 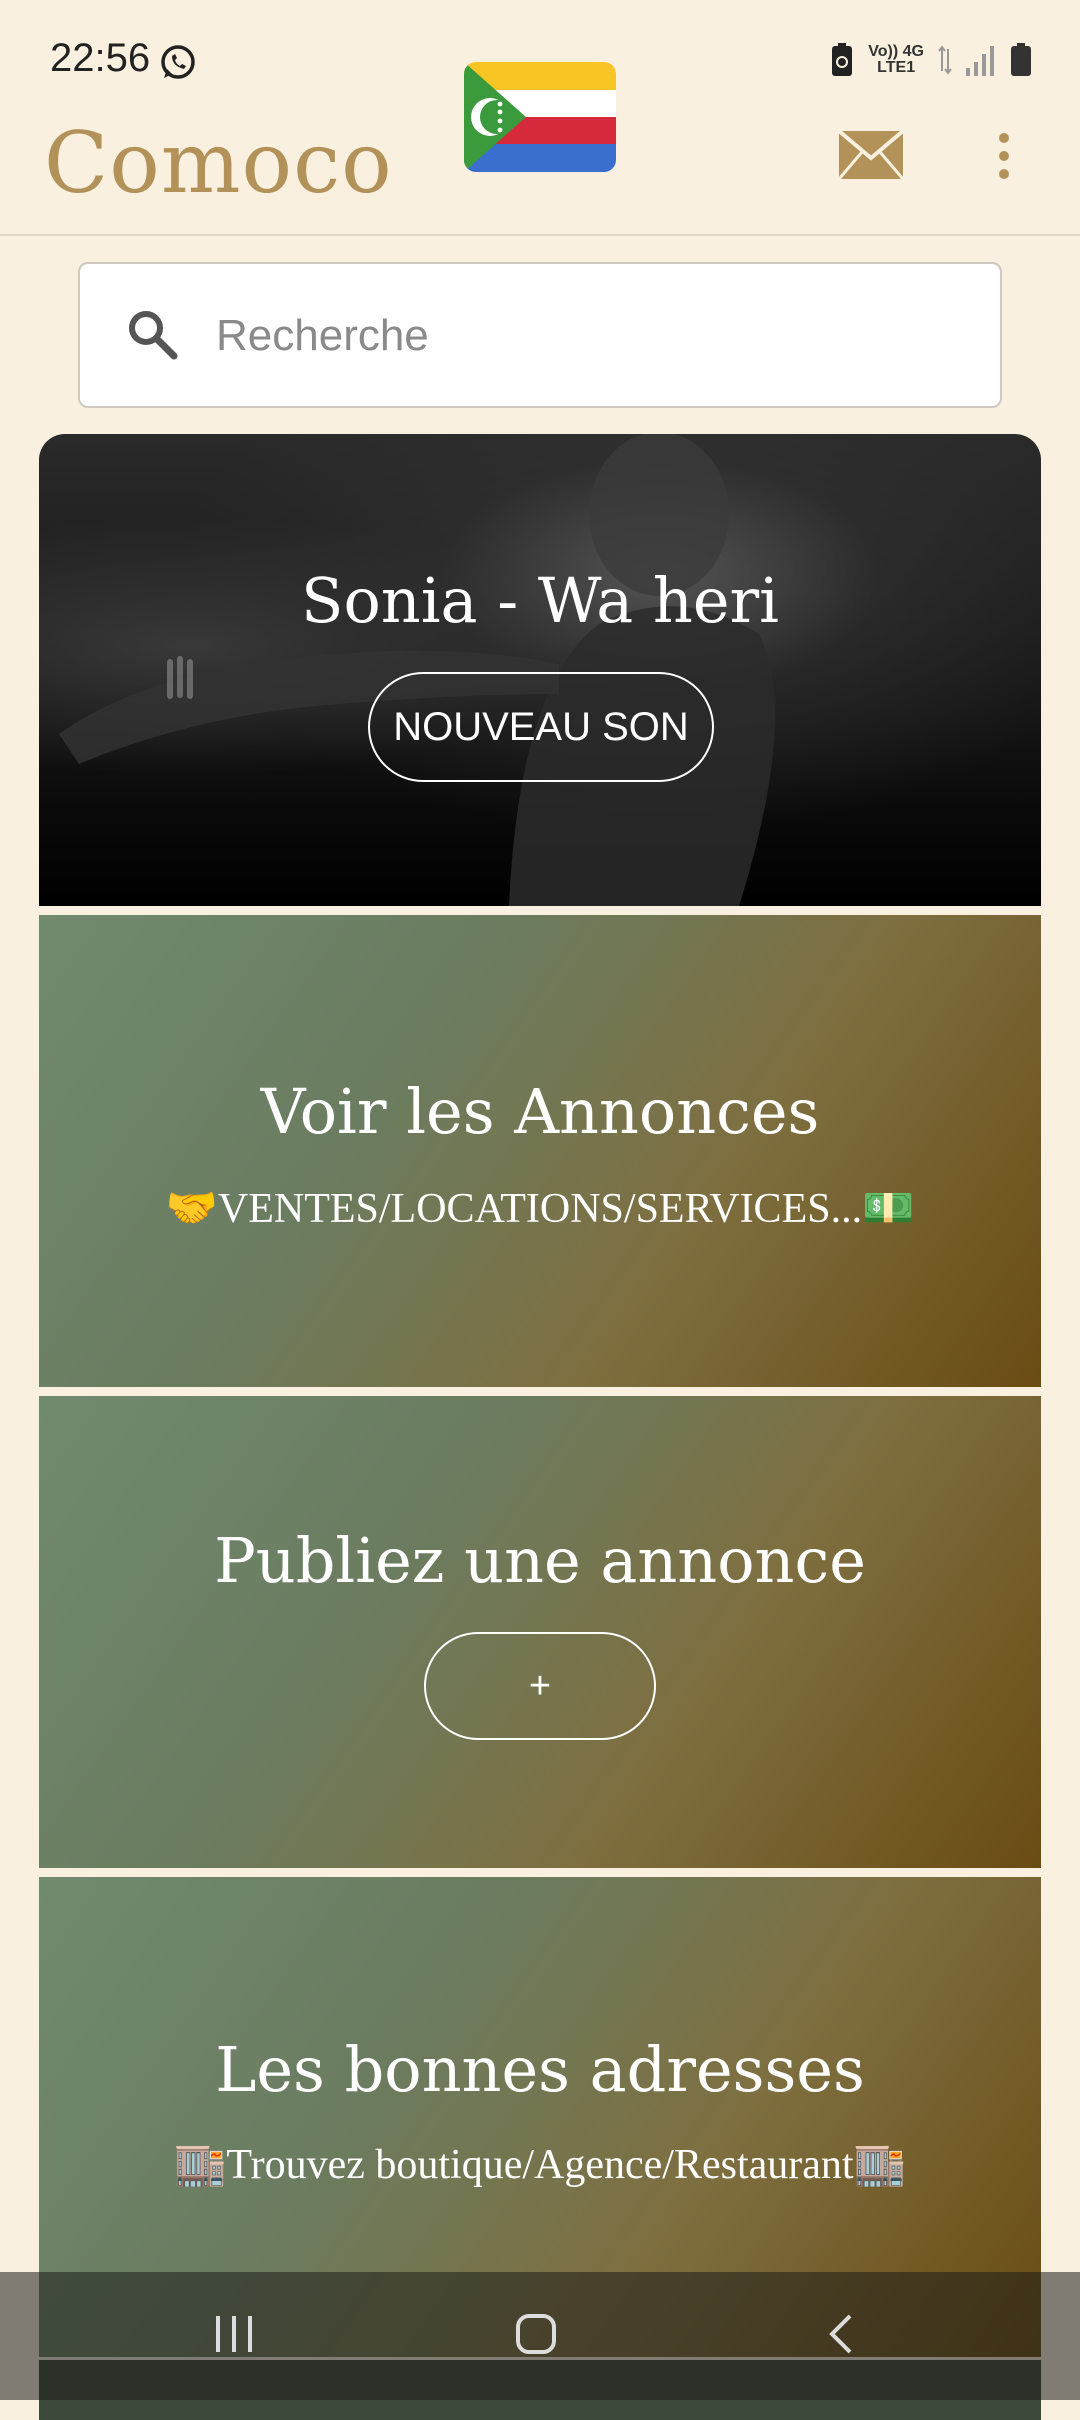 What do you see at coordinates (931, 60) in the screenshot?
I see `system-icons: Vo)) 4G LTE1` at bounding box center [931, 60].